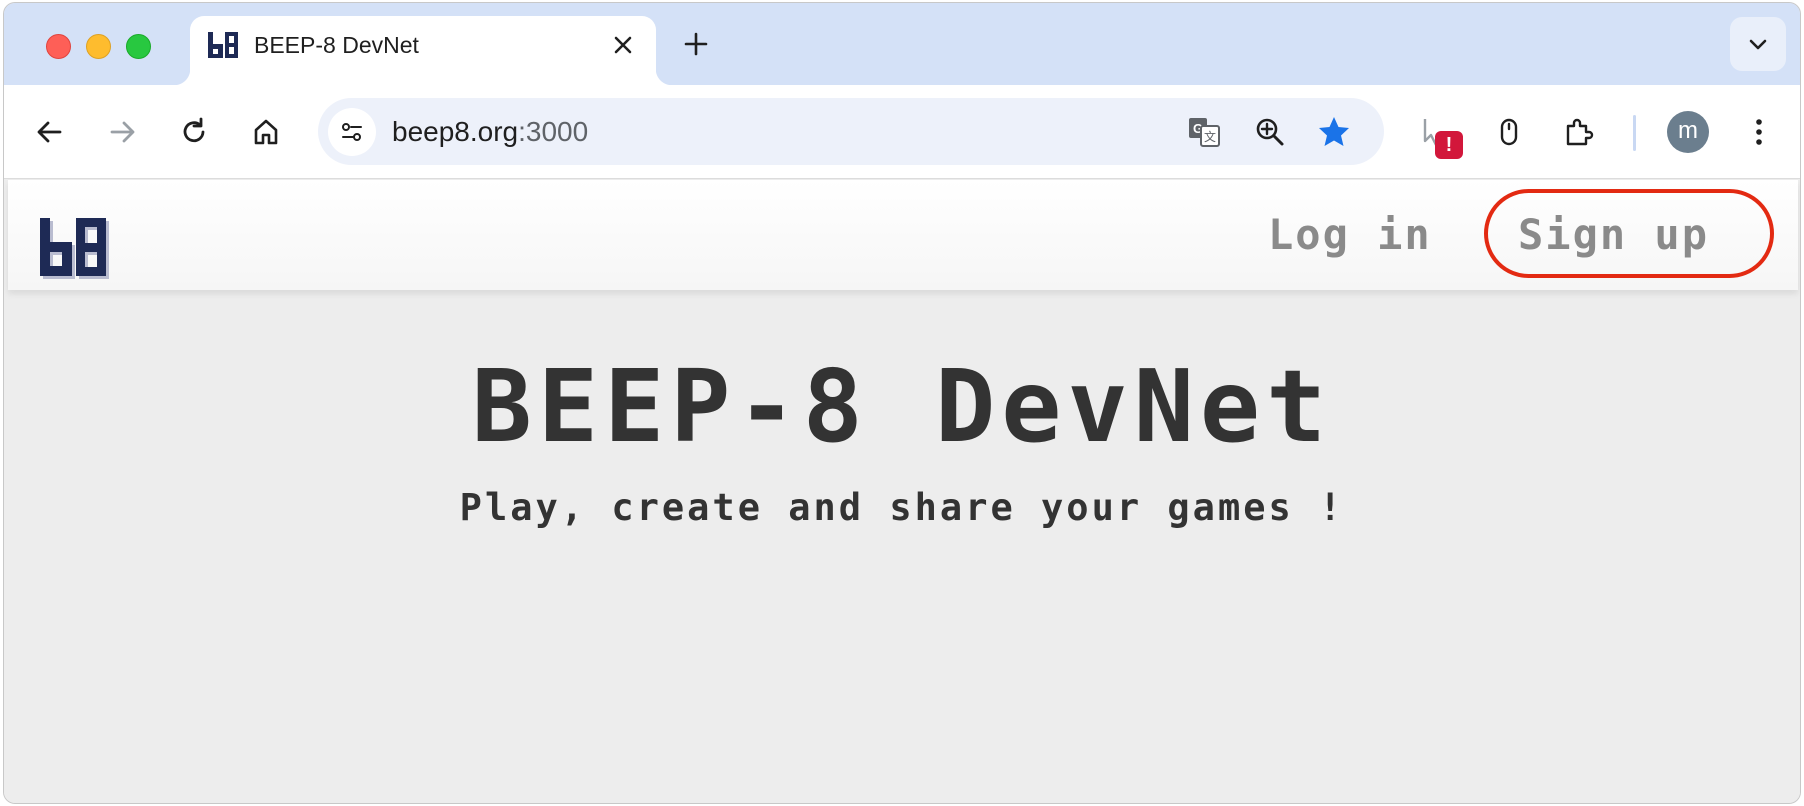 The height and width of the screenshot is (806, 1804). What do you see at coordinates (1579, 132) in the screenshot?
I see `extensions-puzzle-icon` at bounding box center [1579, 132].